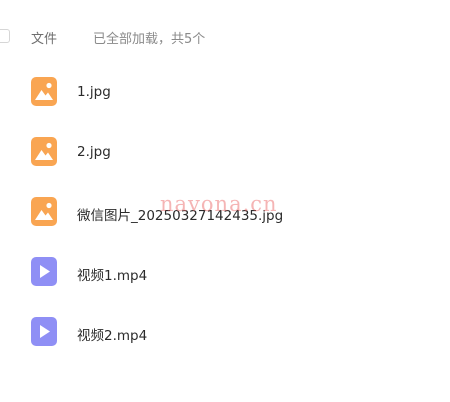  I want to click on file-name: 视频1.mp4, so click(112, 274).